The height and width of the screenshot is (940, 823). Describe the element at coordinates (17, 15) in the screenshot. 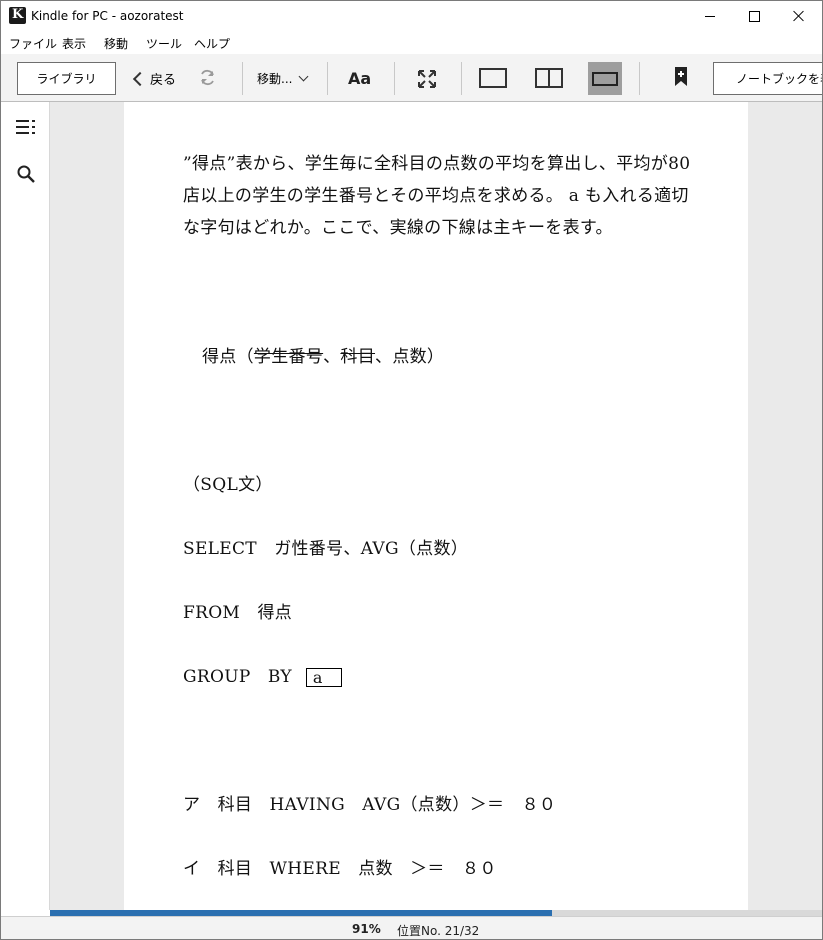

I see `kindle-app-icon` at that location.